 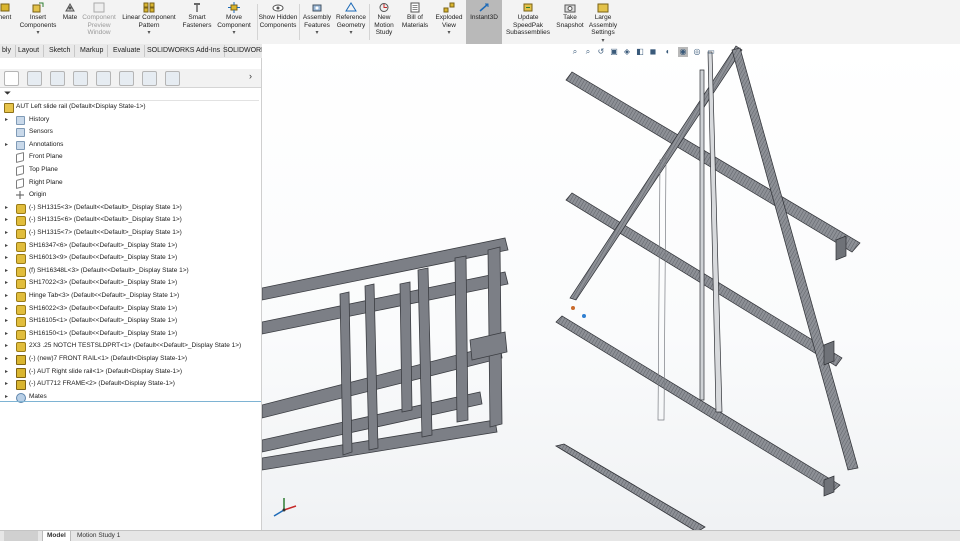 I want to click on exploded-view-caret: ▾, so click(x=449, y=34).